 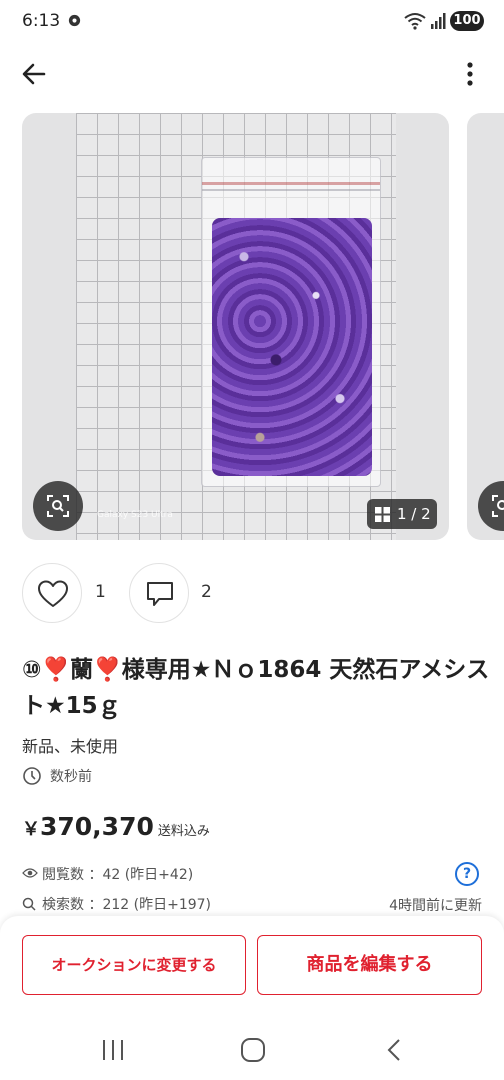 What do you see at coordinates (100, 592) in the screenshot?
I see `like-count: 1` at bounding box center [100, 592].